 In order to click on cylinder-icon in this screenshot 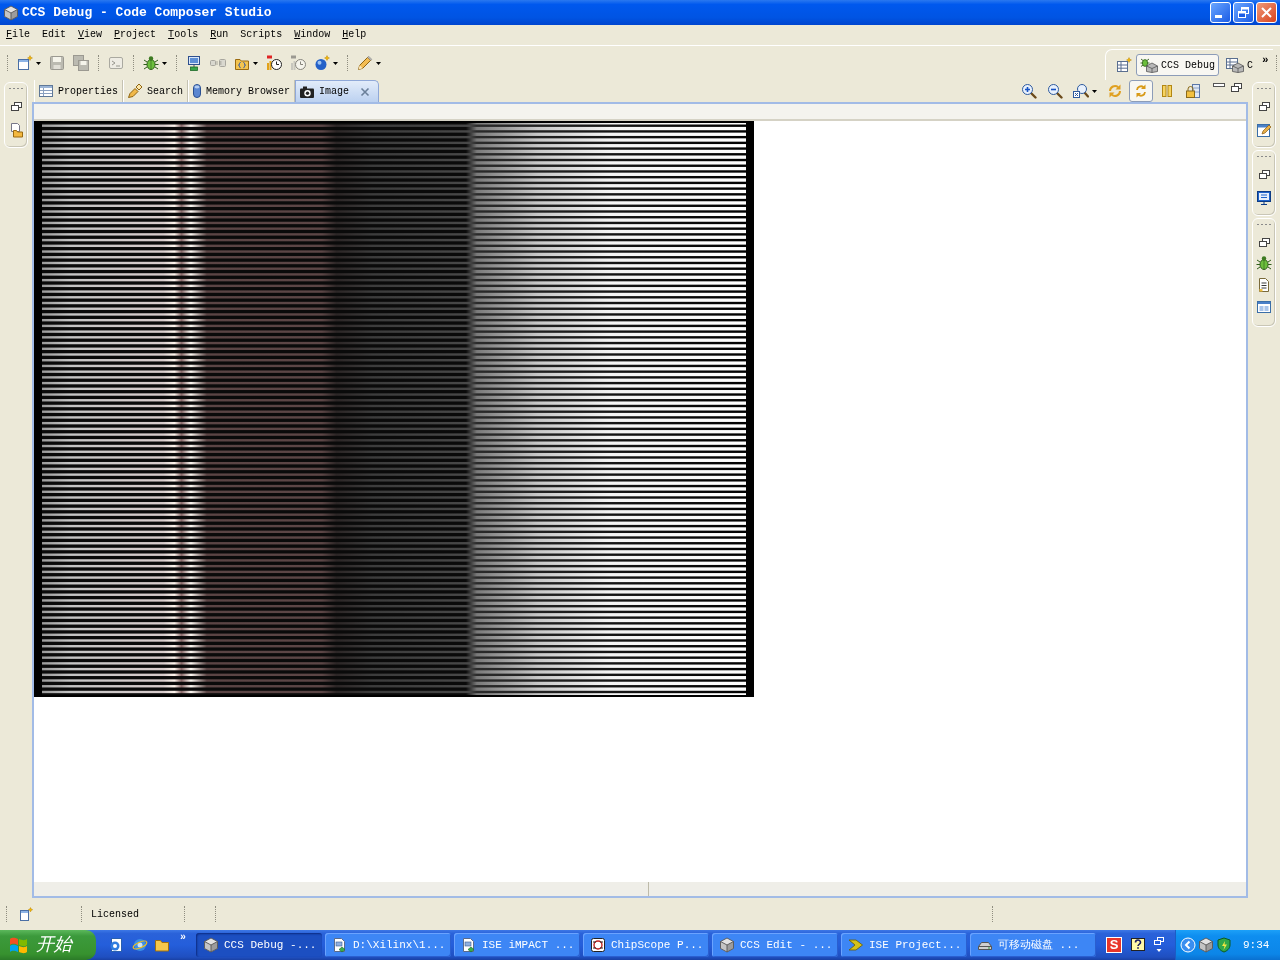, I will do `click(197, 91)`.